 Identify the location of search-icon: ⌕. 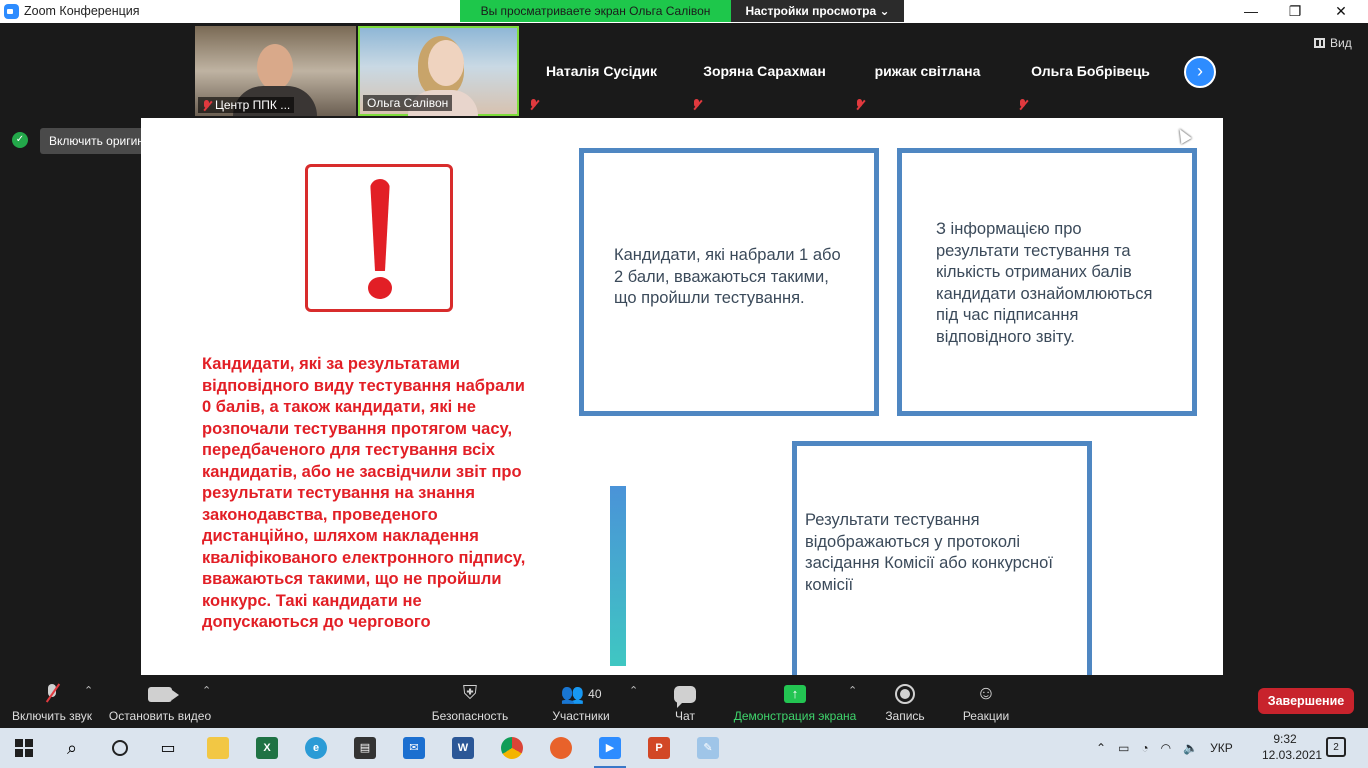
(72, 747).